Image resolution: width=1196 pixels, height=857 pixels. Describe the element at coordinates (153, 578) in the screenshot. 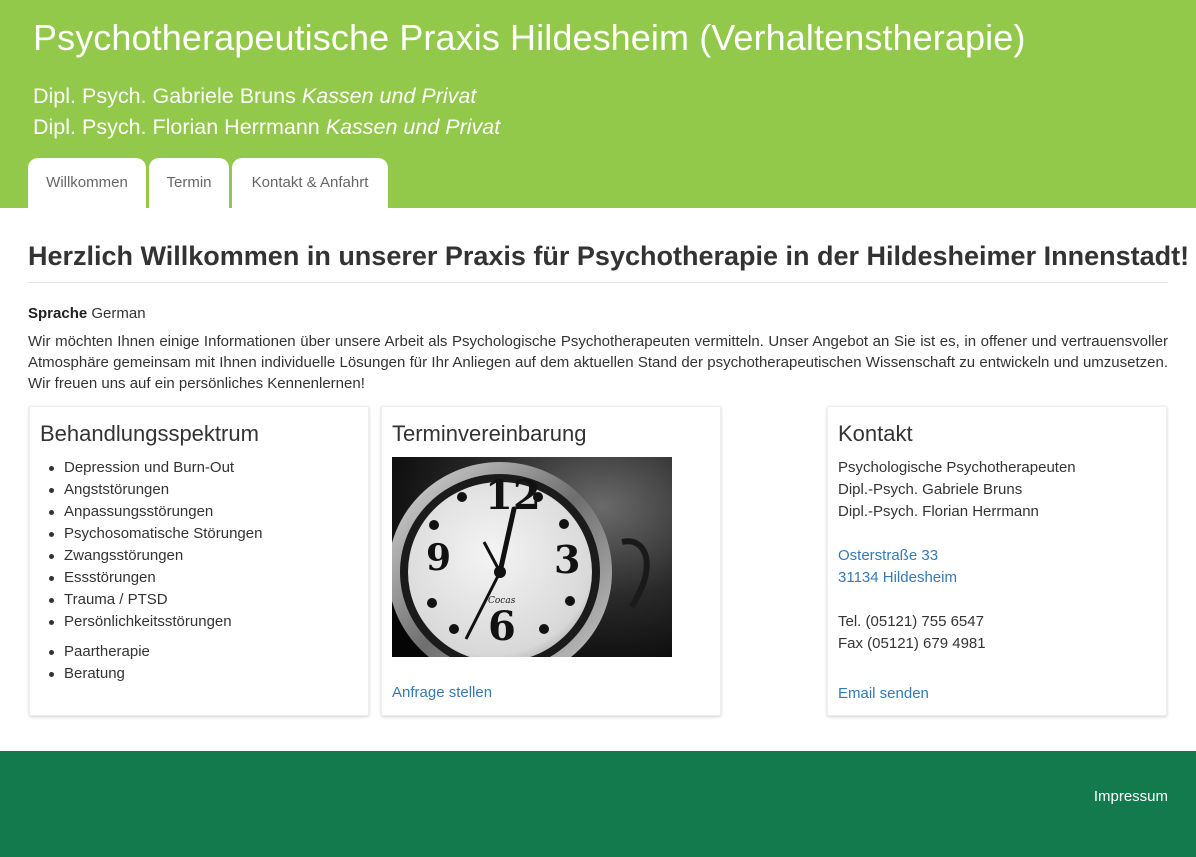

I see `list-item: Essstörungen` at that location.